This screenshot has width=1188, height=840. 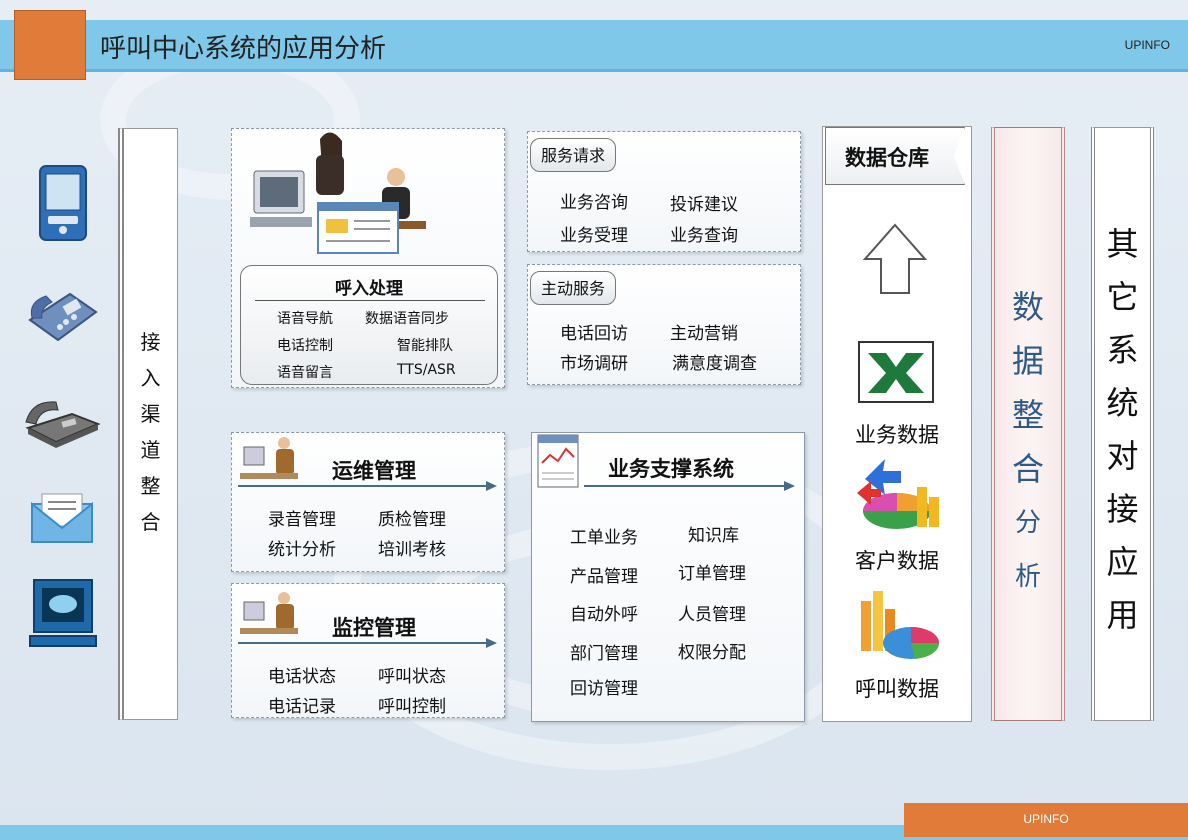 I want to click on integration-char: 数, so click(x=1027, y=307).